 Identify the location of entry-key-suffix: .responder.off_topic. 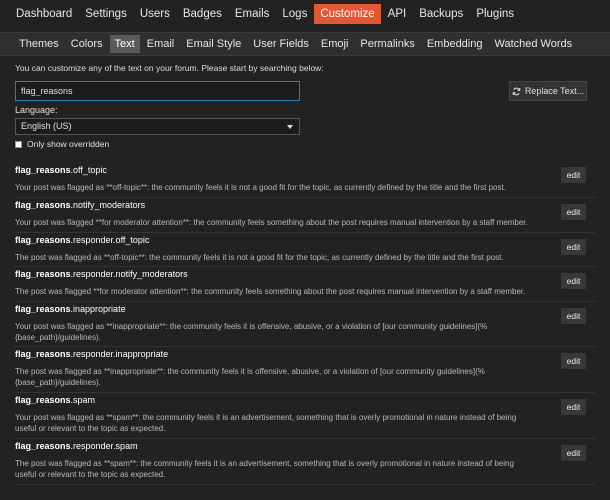
(110, 240).